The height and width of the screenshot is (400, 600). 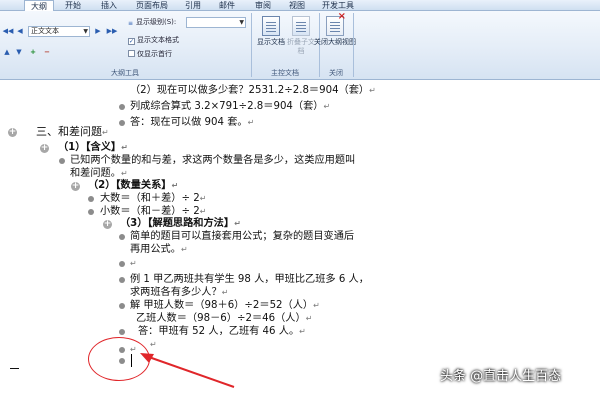 What do you see at coordinates (152, 5) in the screenshot?
I see `tab-page-layout: 页面布局` at bounding box center [152, 5].